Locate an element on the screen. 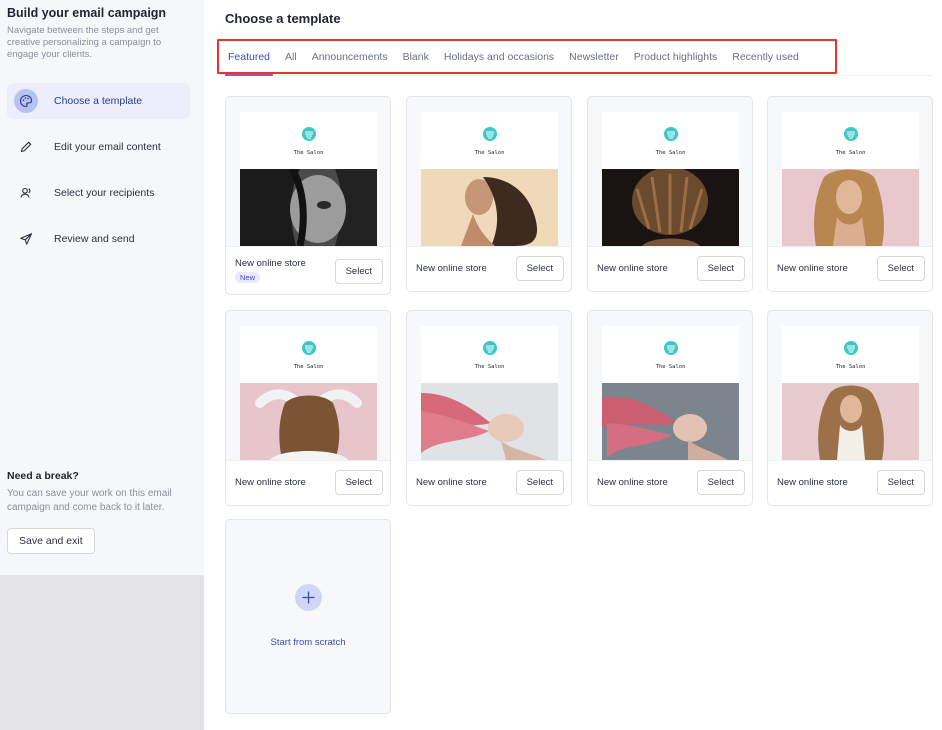  step-review-send: Review and send is located at coordinates (98, 239).